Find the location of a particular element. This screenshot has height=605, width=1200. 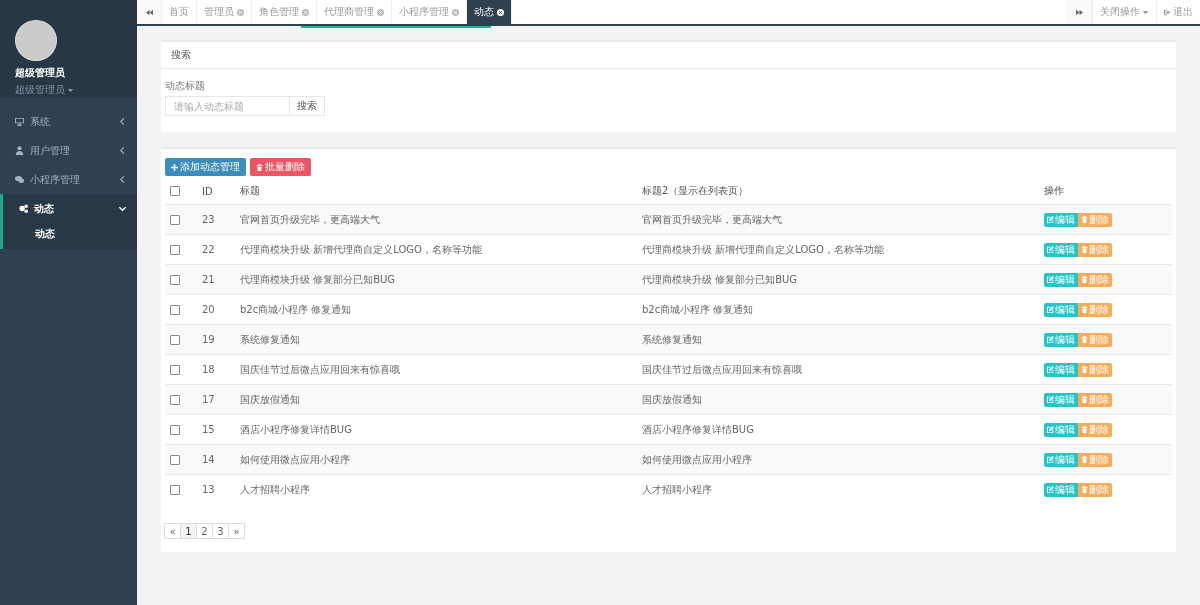

table-cell: 14 is located at coordinates (220, 459).